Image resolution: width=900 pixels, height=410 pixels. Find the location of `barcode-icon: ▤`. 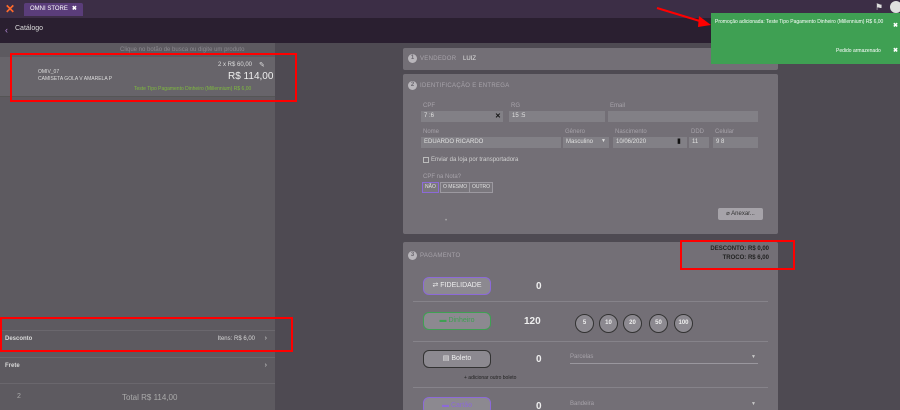

barcode-icon: ▤ is located at coordinates (446, 358).